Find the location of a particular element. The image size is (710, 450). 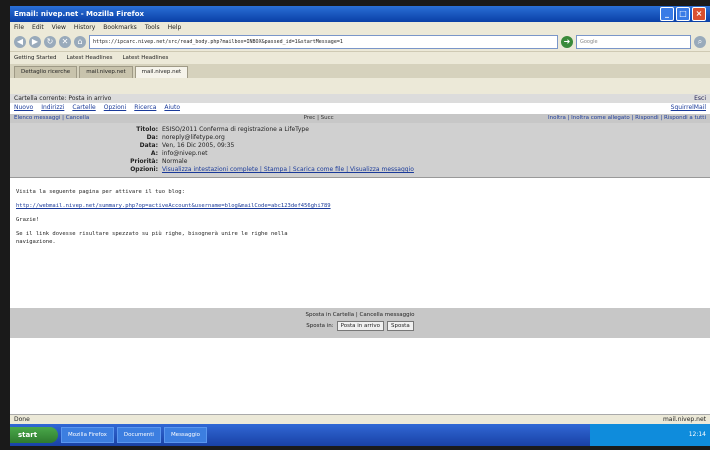

header-value: info@nivep.net is located at coordinates (185, 153).